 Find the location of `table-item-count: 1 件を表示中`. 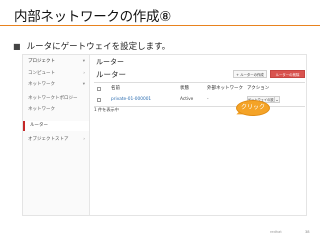

table-item-count: 1 件を表示中 is located at coordinates (106, 109).